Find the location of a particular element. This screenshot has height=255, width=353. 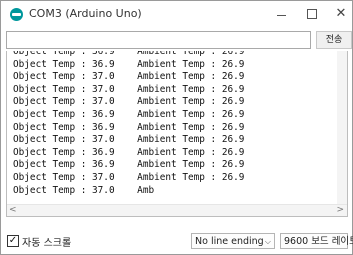

minimize-icon is located at coordinates (281, 15).